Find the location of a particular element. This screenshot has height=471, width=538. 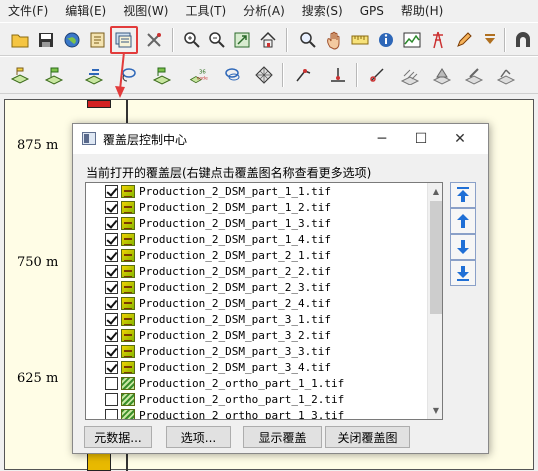

dialog-titlebar: 覆盖层控制中心 ─ ☐ ✕ is located at coordinates (280, 139).